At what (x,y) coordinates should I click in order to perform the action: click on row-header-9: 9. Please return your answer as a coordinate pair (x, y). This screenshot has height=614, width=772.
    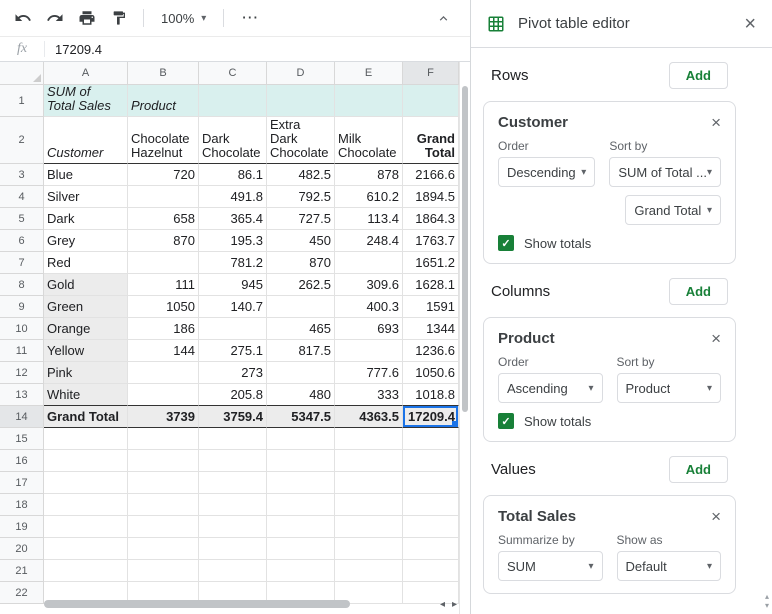
    Looking at the image, I should click on (22, 307).